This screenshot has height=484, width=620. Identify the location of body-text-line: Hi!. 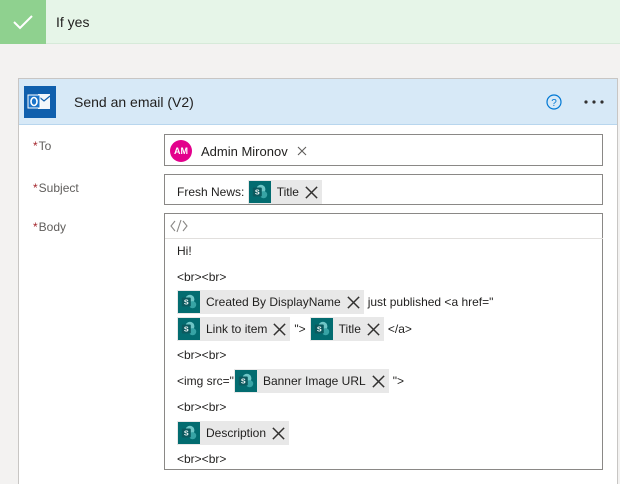
(184, 251).